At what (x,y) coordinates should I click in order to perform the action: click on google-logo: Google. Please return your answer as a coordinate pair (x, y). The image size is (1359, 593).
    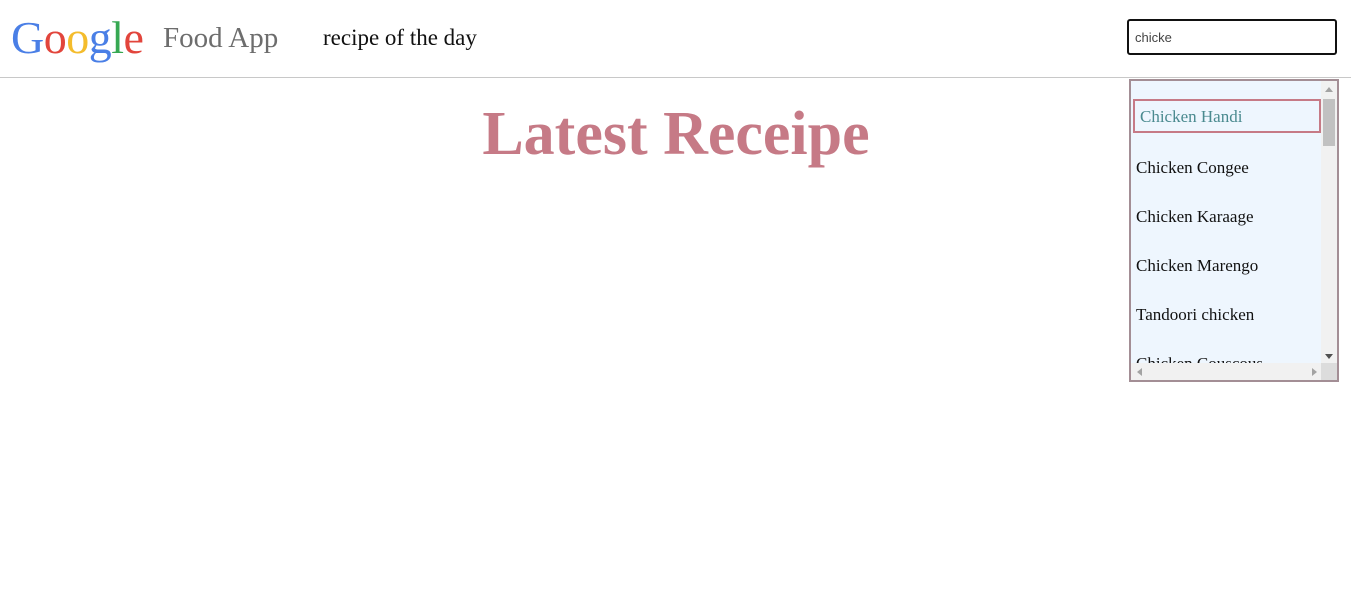
    Looking at the image, I should click on (77, 38).